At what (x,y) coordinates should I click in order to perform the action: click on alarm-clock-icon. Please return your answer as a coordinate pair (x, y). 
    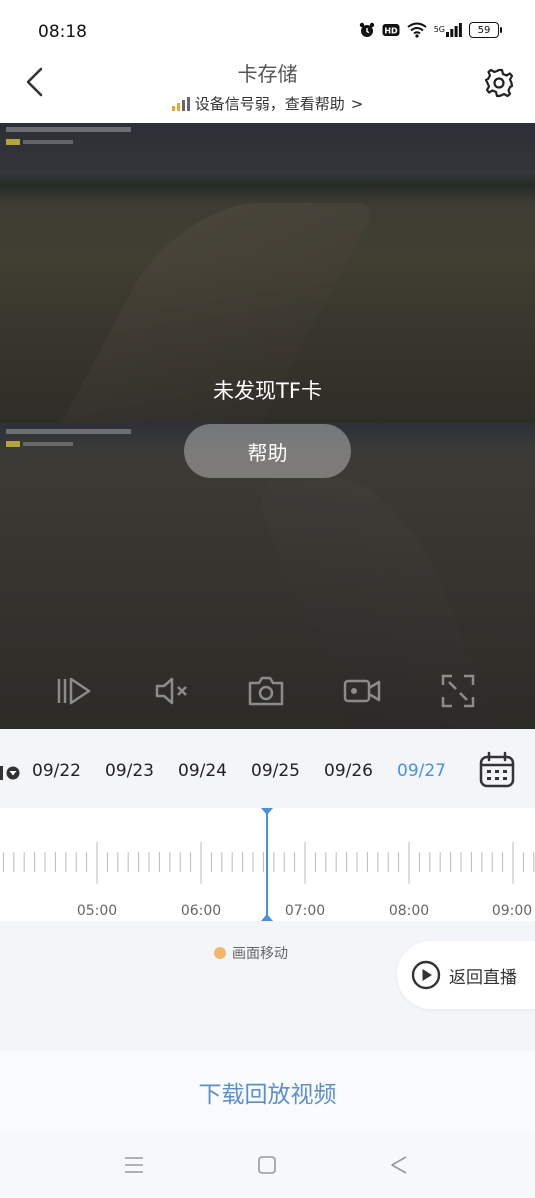
    Looking at the image, I should click on (367, 30).